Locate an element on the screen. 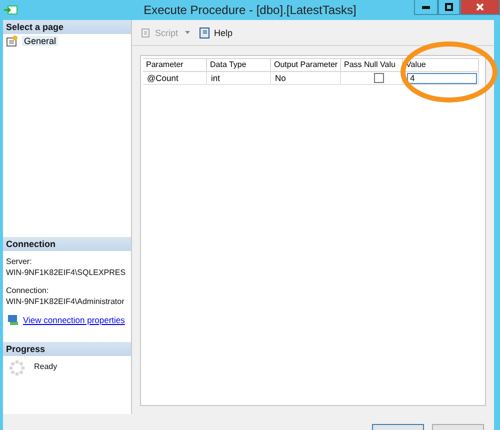 This screenshot has height=430, width=500. close-icon is located at coordinates (480, 7).